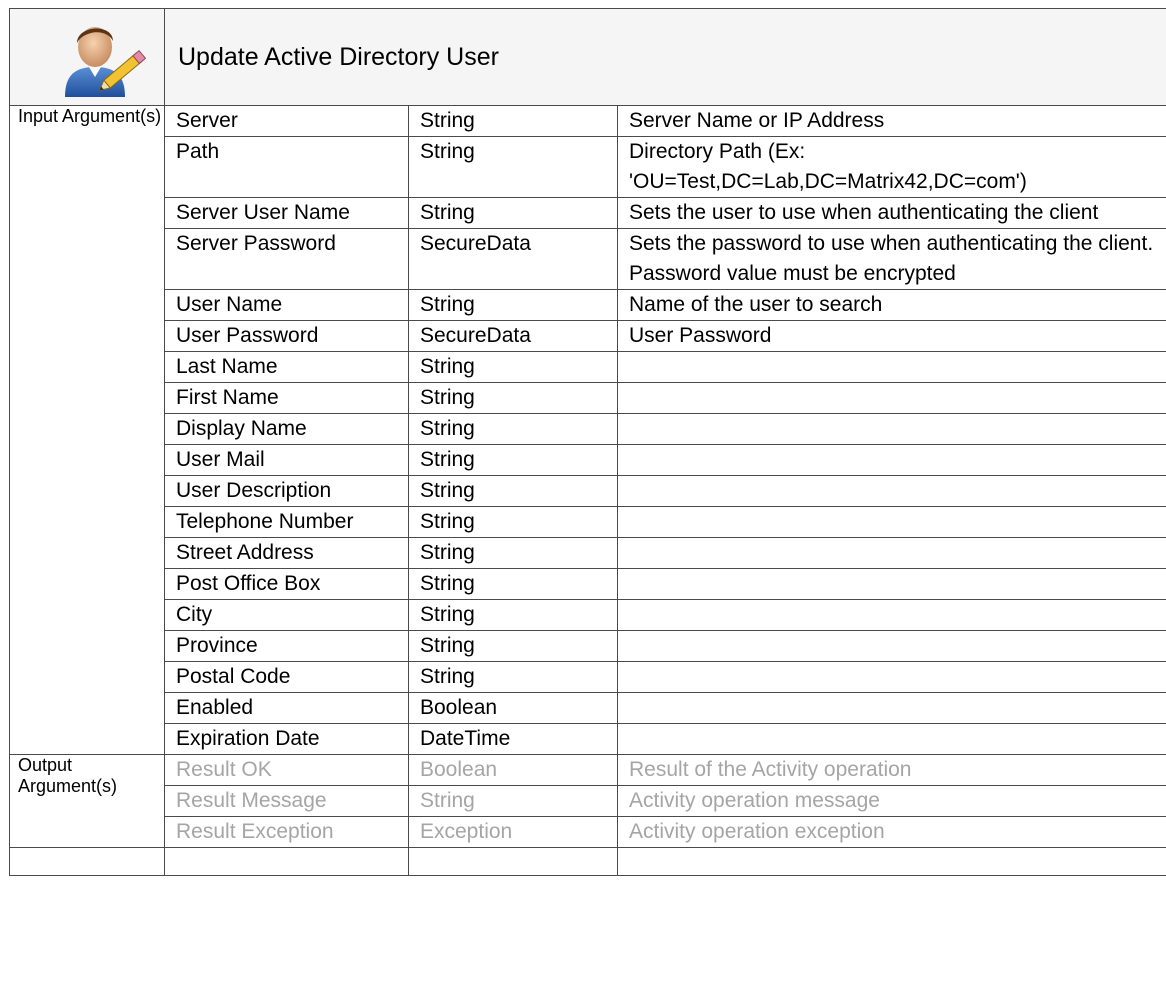  What do you see at coordinates (286, 553) in the screenshot?
I see `argument-name: Street Address` at bounding box center [286, 553].